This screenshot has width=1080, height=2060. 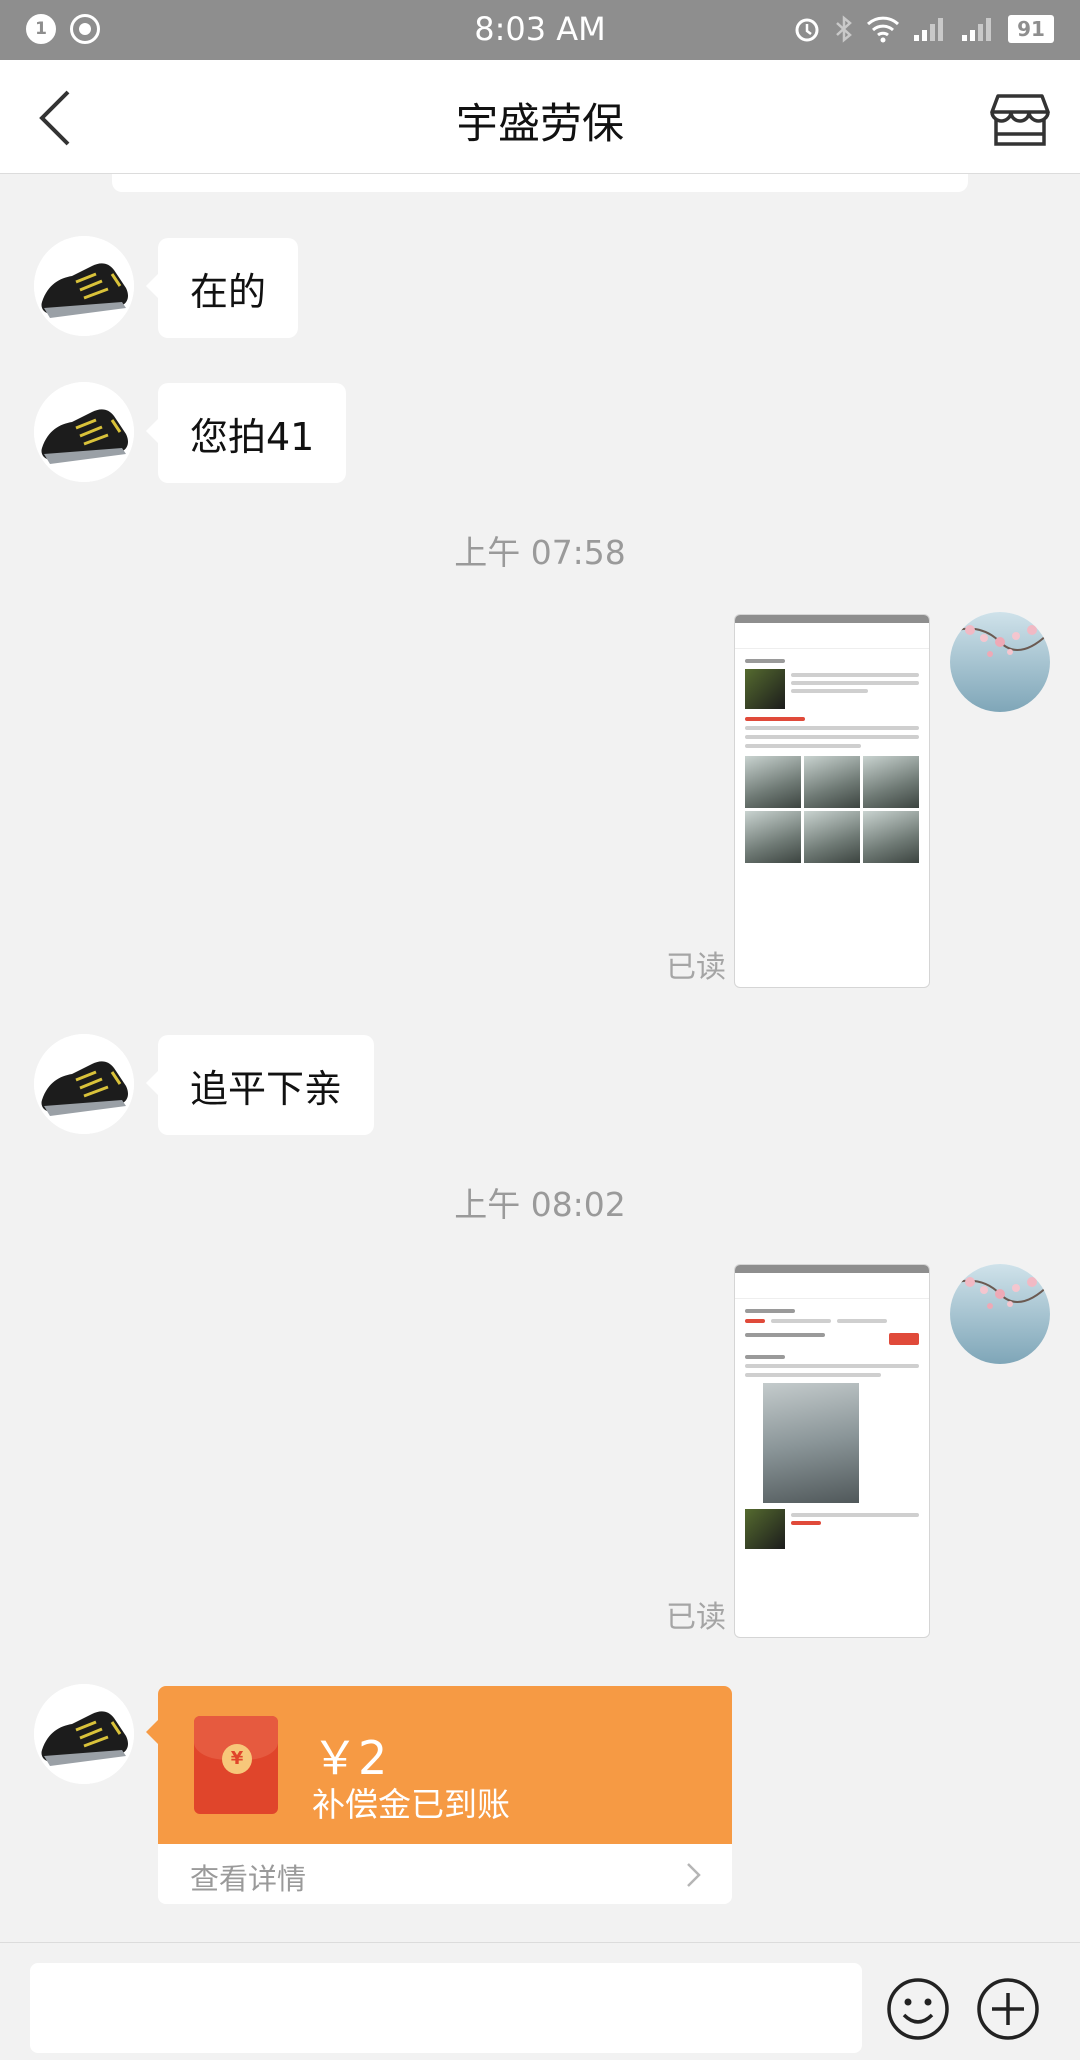 I want to click on alarm-icon, so click(x=807, y=30).